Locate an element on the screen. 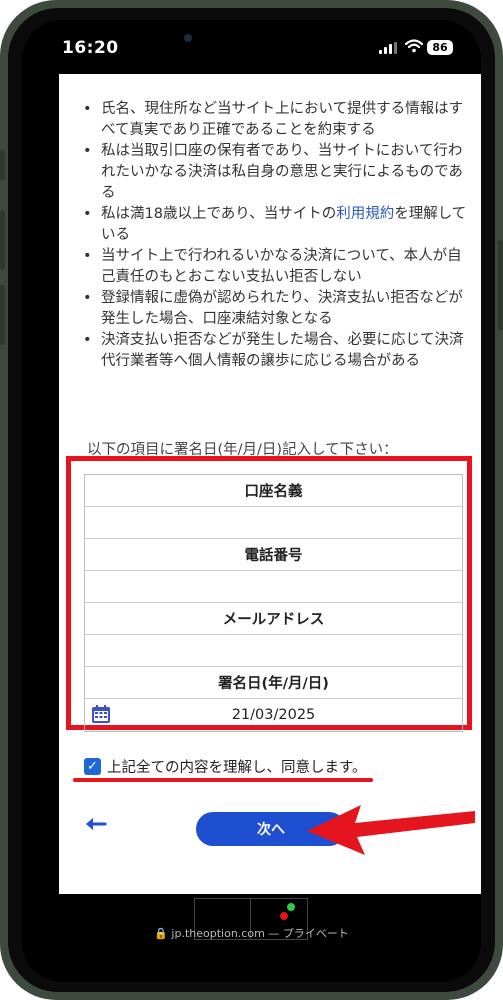 The height and width of the screenshot is (1000, 503). phone-number-input is located at coordinates (273, 587).